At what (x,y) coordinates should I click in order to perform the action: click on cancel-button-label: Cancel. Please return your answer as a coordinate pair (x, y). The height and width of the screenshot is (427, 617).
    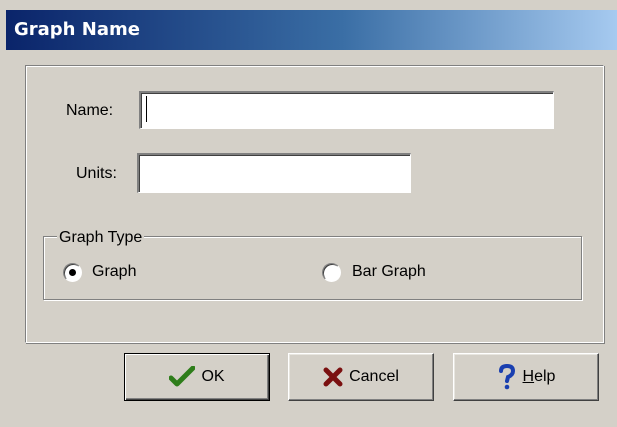
    Looking at the image, I should click on (374, 376).